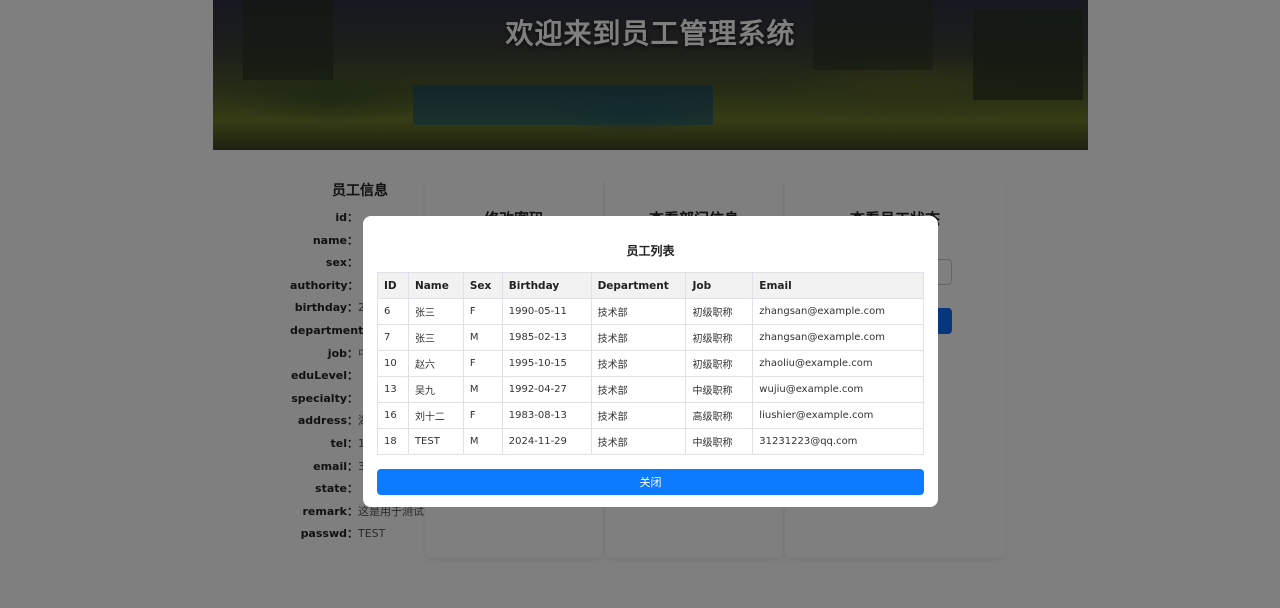 The width and height of the screenshot is (1280, 608). I want to click on table-row: 13 吴九 M 1992-04-27 技术部 中级职称 wujiu@example.com, so click(650, 389).